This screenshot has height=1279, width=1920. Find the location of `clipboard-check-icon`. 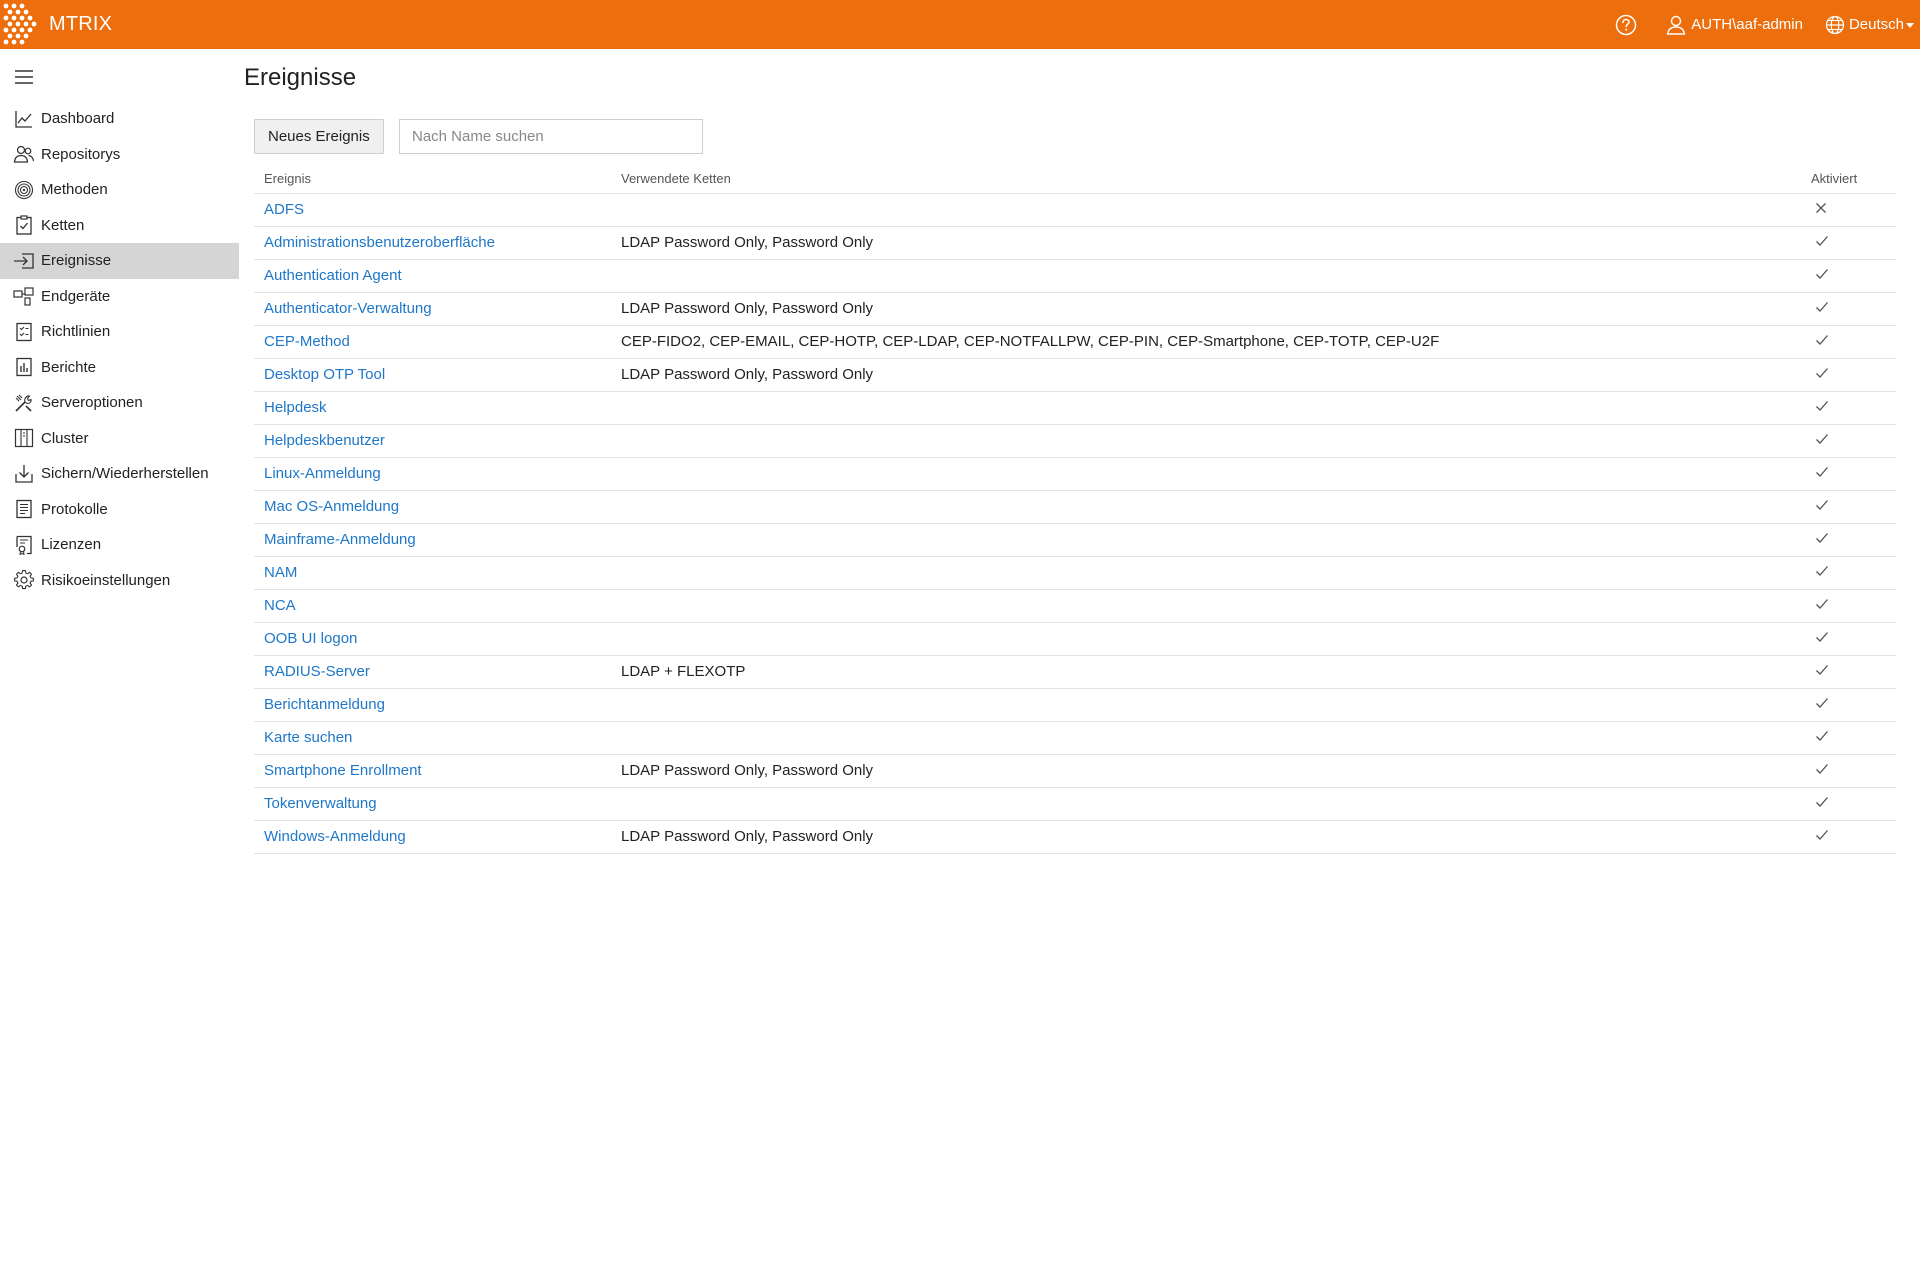

clipboard-check-icon is located at coordinates (24, 225).